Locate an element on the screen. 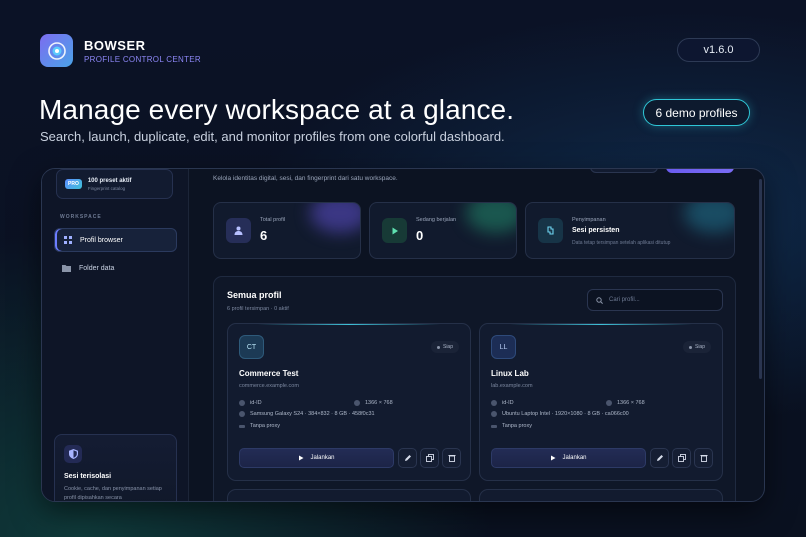 The height and width of the screenshot is (537, 806). panel-subtitle: 6 profil tersimpan · 0 aktif is located at coordinates (258, 309).